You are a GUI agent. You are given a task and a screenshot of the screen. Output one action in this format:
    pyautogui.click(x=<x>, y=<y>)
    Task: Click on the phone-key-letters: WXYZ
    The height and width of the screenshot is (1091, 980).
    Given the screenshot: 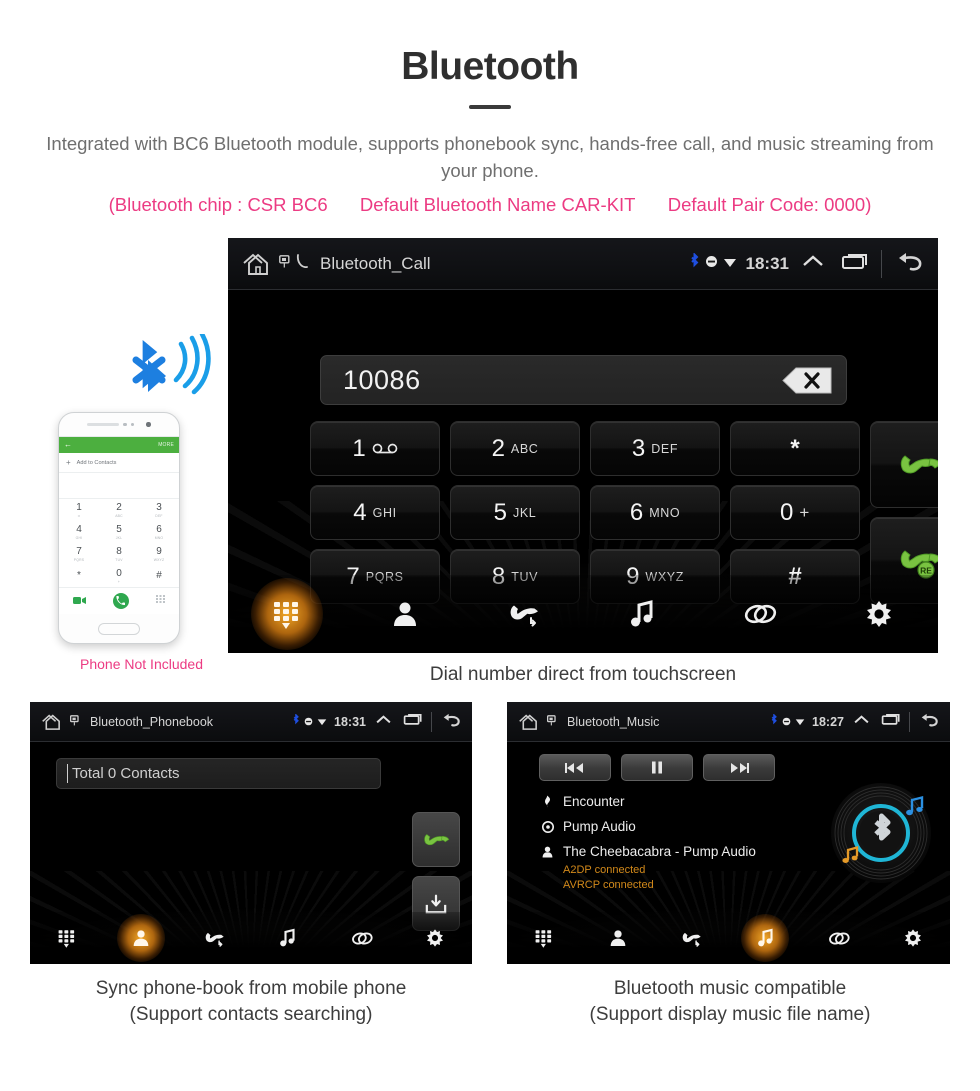 What is the action you would take?
    pyautogui.click(x=159, y=559)
    